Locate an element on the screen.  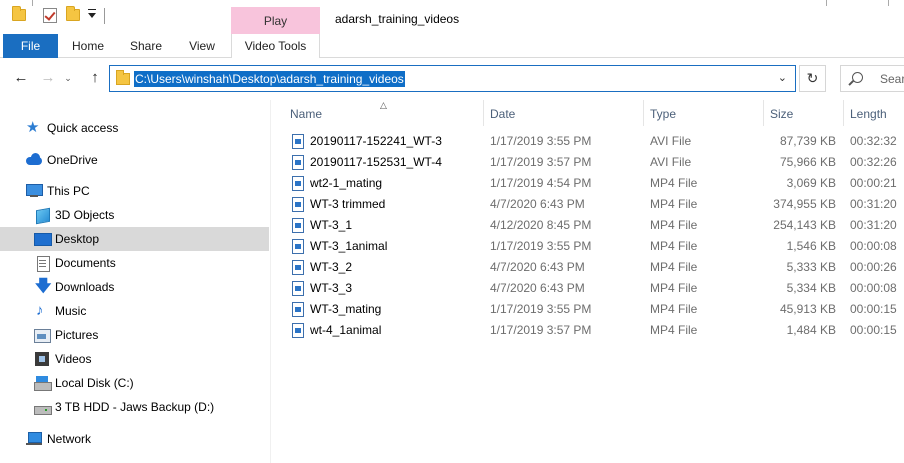
file-date: 1/17/2019 4:54 PM is located at coordinates (541, 183).